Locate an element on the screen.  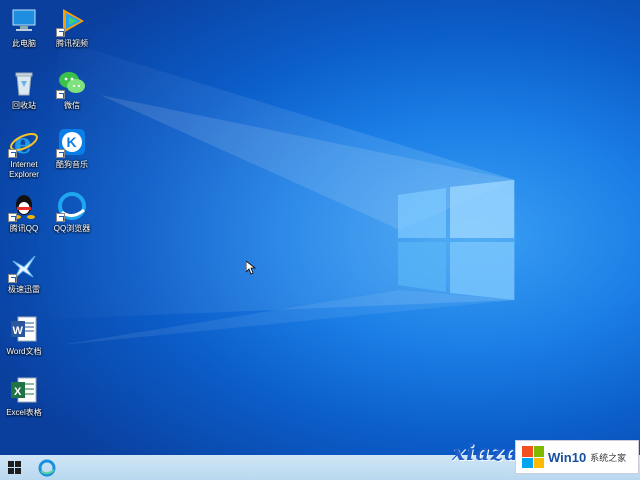
icon-label: Word文档 is located at coordinates (24, 351).